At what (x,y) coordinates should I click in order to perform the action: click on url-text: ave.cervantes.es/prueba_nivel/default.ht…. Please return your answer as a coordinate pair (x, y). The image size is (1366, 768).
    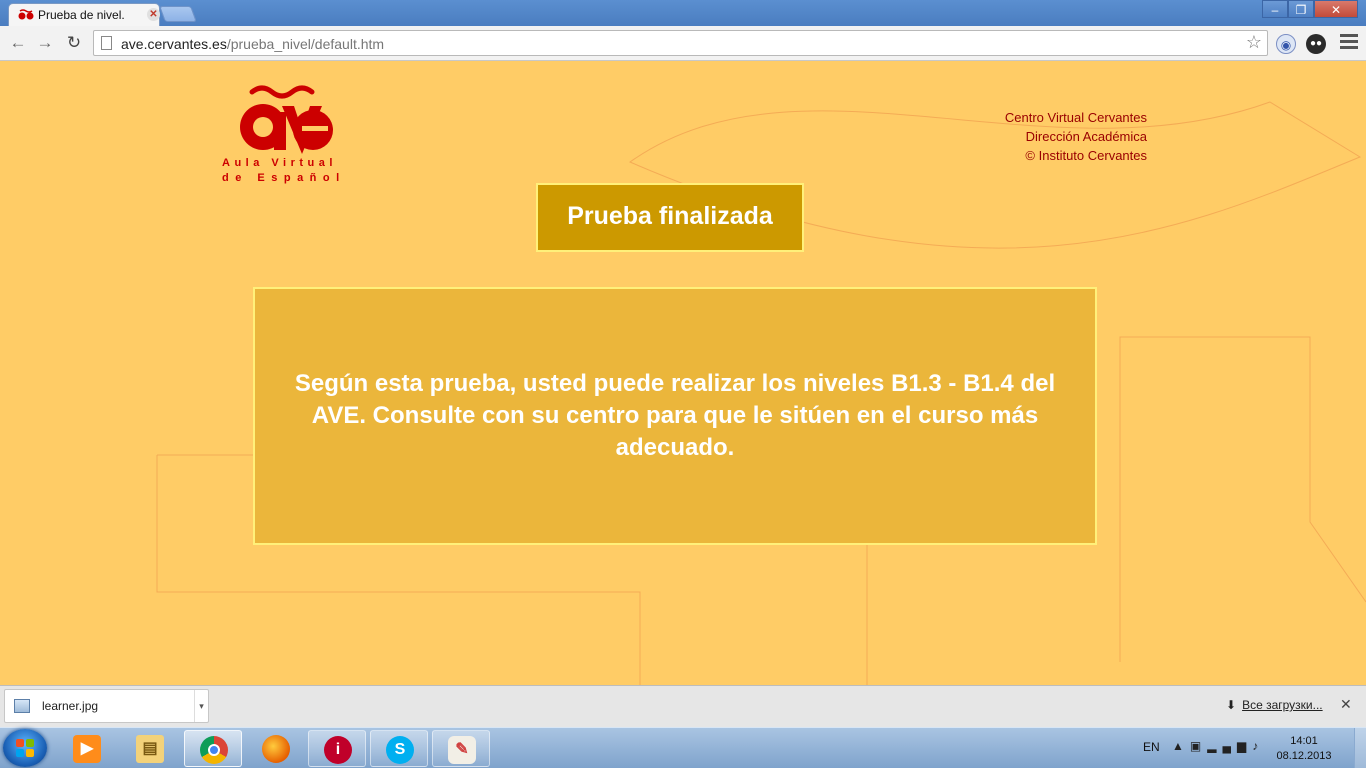
    Looking at the image, I should click on (252, 44).